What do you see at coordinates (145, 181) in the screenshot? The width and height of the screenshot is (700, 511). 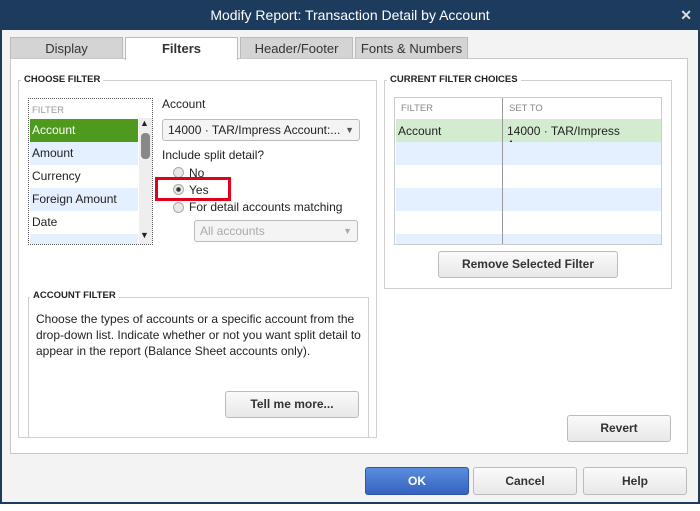 I see `filter-list-scrollbar: ▲ ▼` at bounding box center [145, 181].